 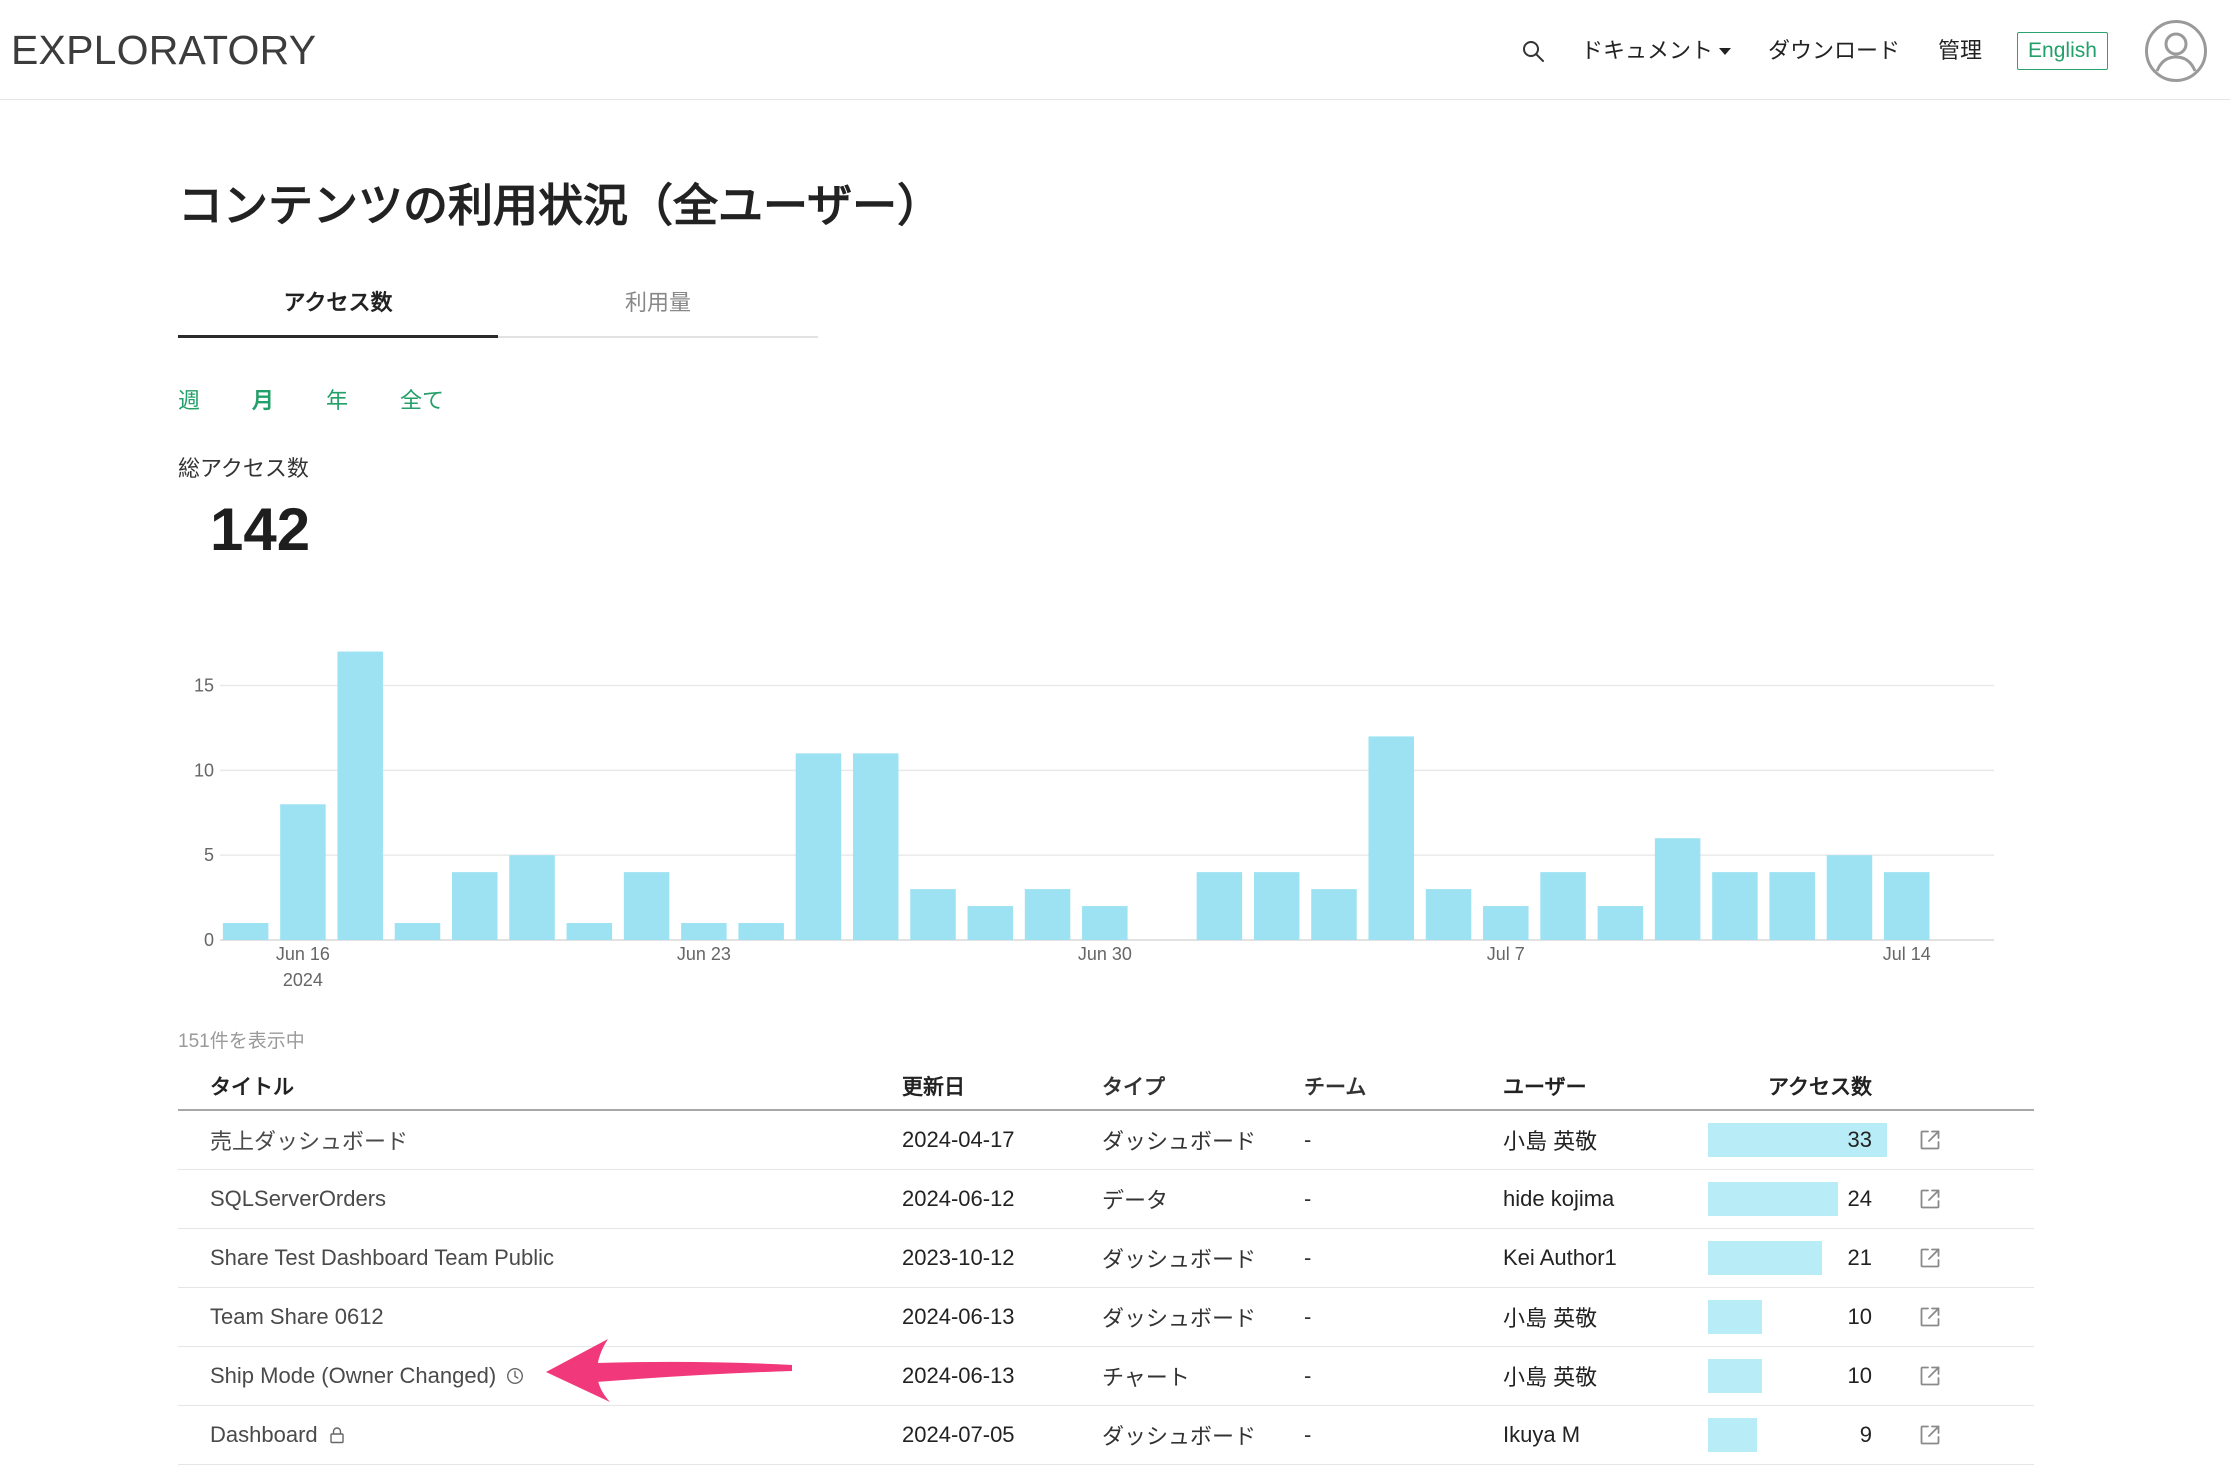 What do you see at coordinates (958, 1198) in the screenshot?
I see `updated-date: 2024-06-12` at bounding box center [958, 1198].